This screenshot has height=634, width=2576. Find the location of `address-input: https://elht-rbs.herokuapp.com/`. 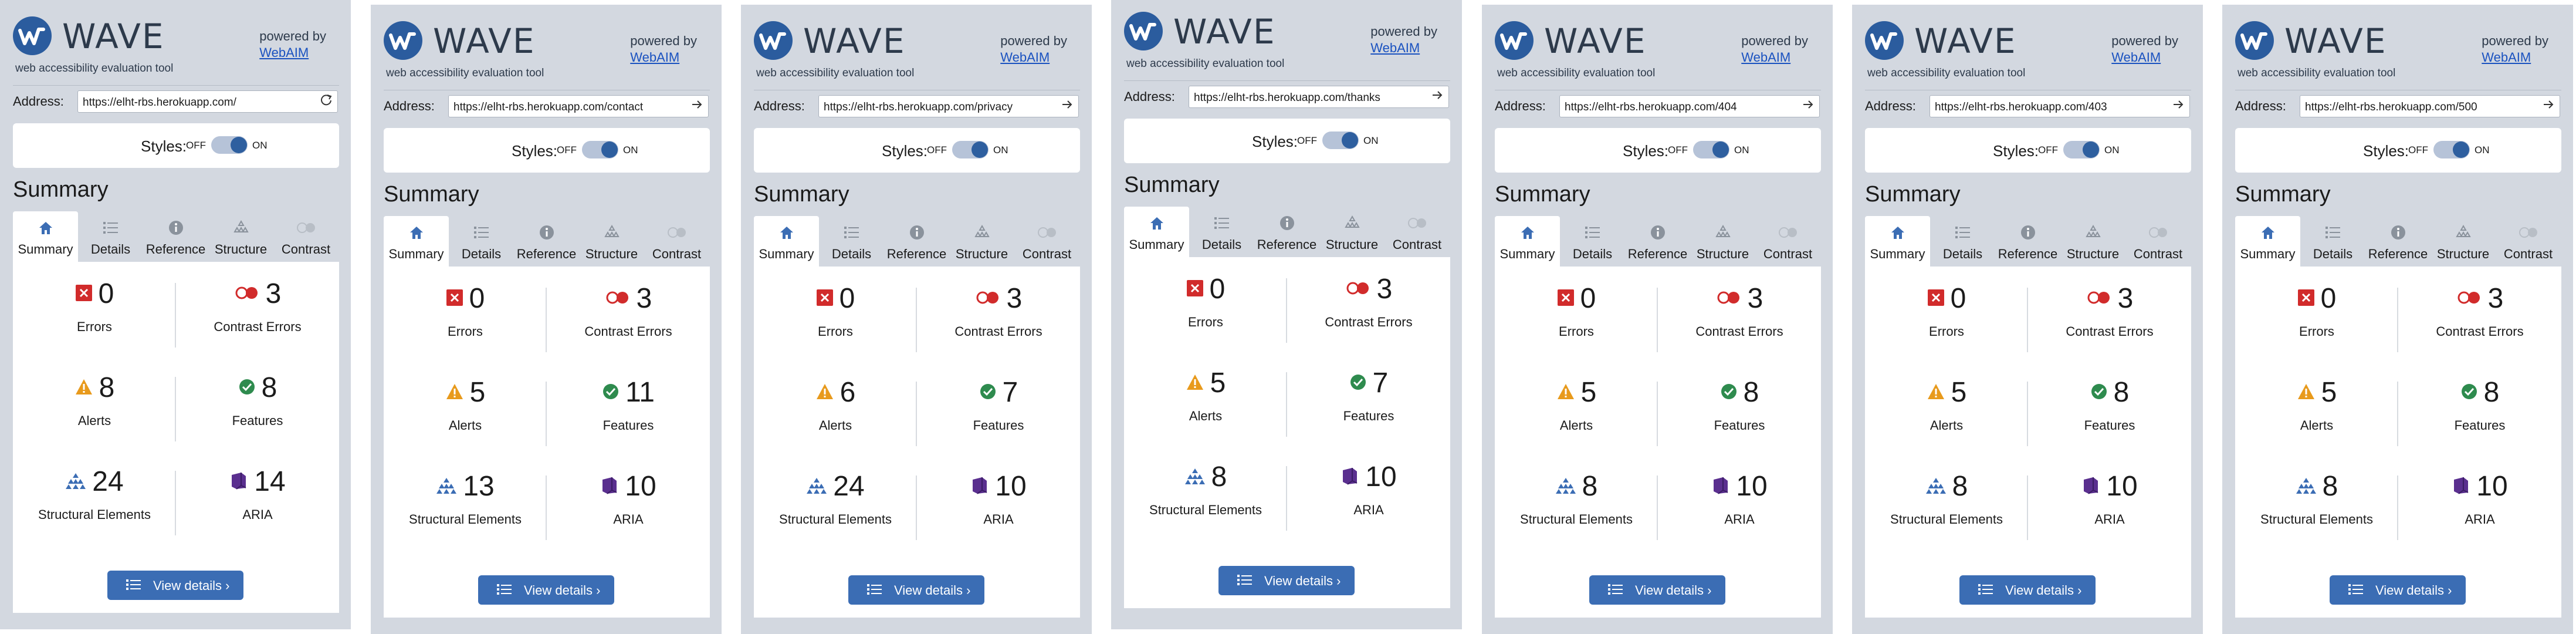

address-input: https://elht-rbs.herokuapp.com/ is located at coordinates (207, 102).